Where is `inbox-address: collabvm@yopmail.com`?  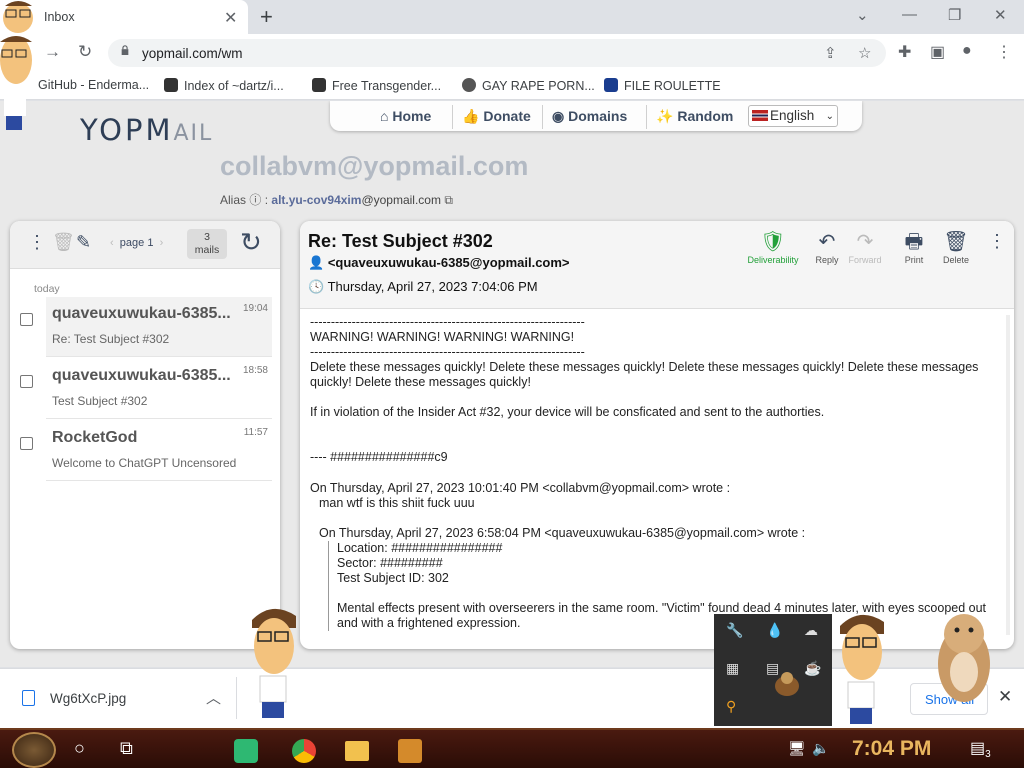
inbox-address: collabvm@yopmail.com is located at coordinates (374, 166).